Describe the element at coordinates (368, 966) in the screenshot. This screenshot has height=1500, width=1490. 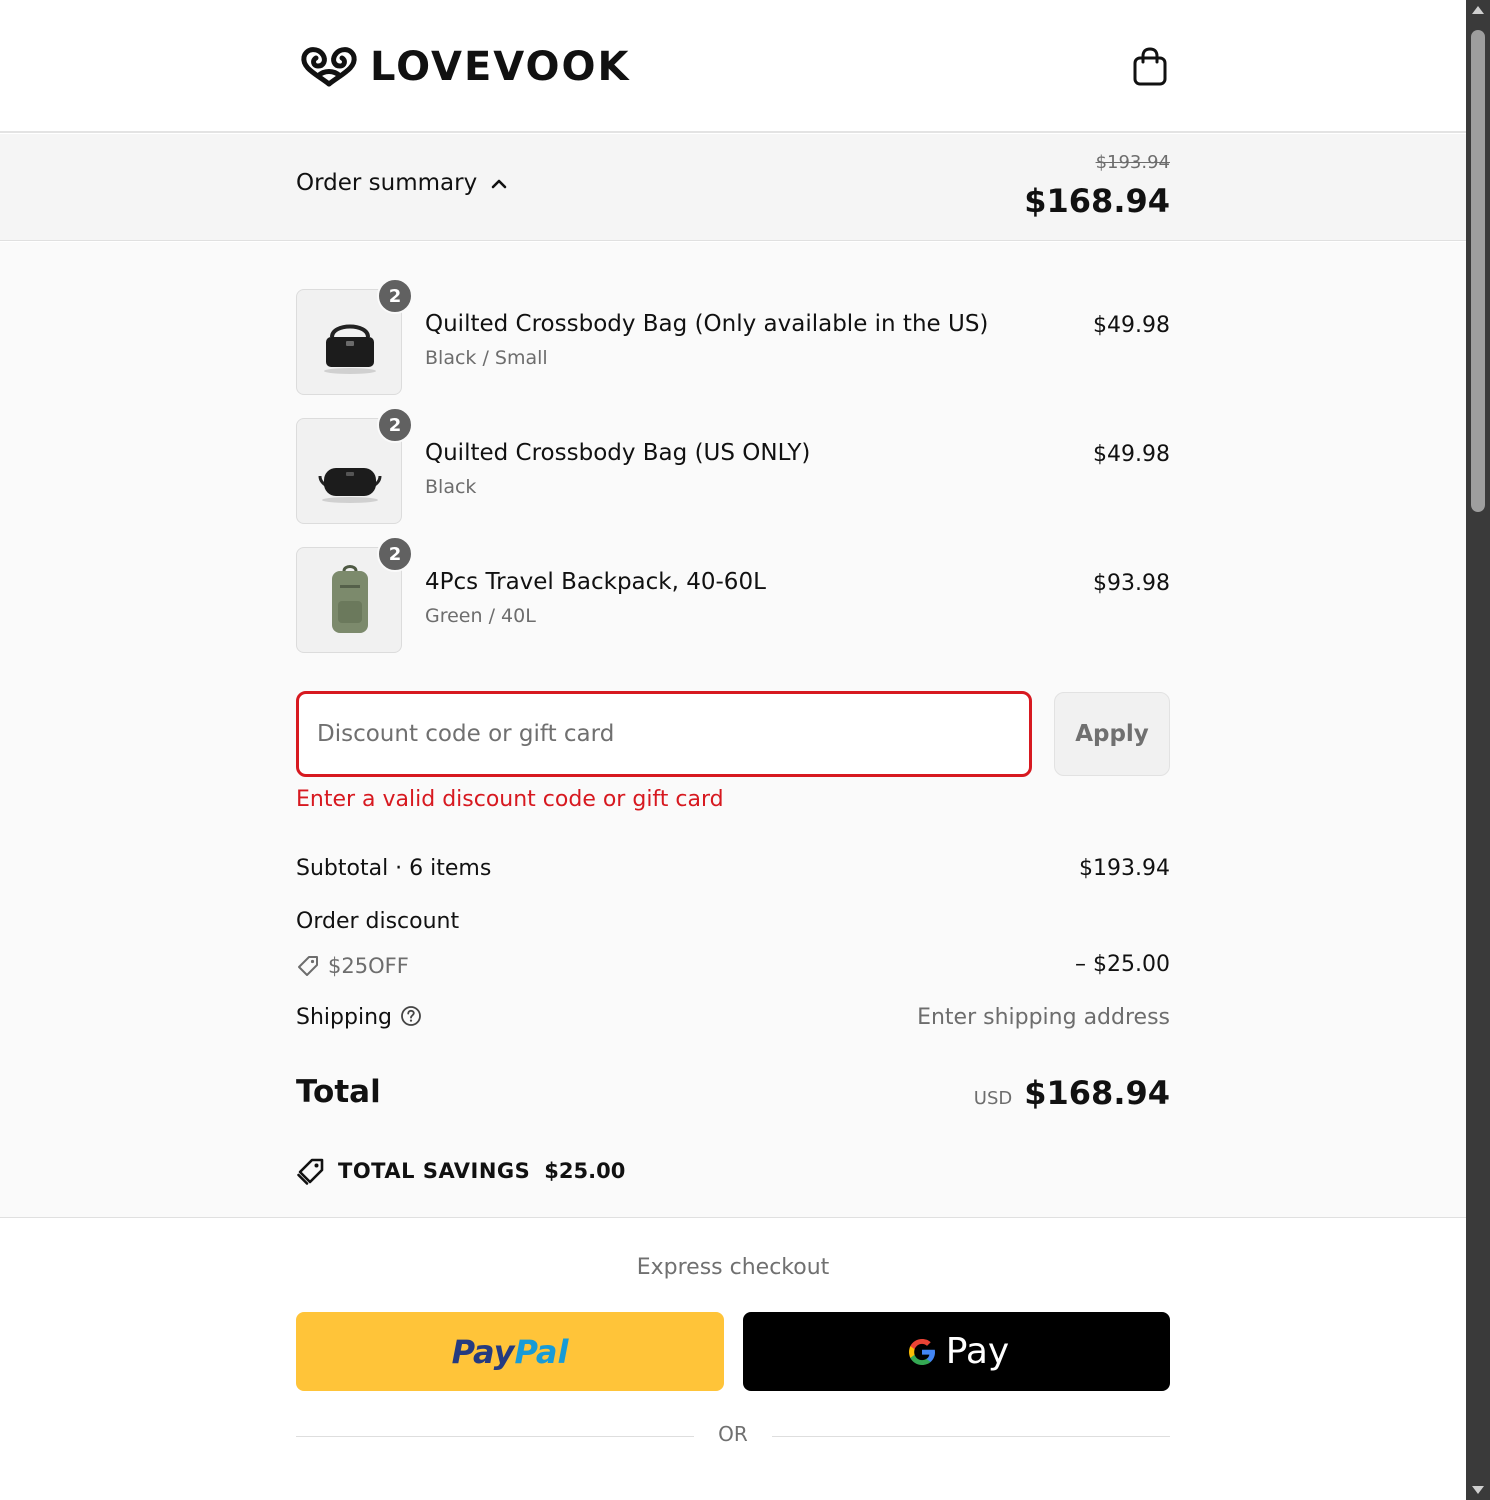
I see `discount-code-text: $25OFF` at that location.